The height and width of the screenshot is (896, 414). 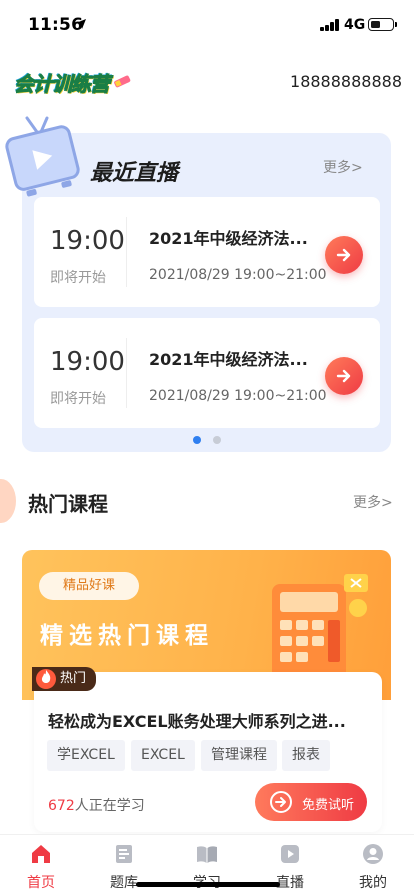 What do you see at coordinates (127, 636) in the screenshot?
I see `banner-title: 精选热门课程` at bounding box center [127, 636].